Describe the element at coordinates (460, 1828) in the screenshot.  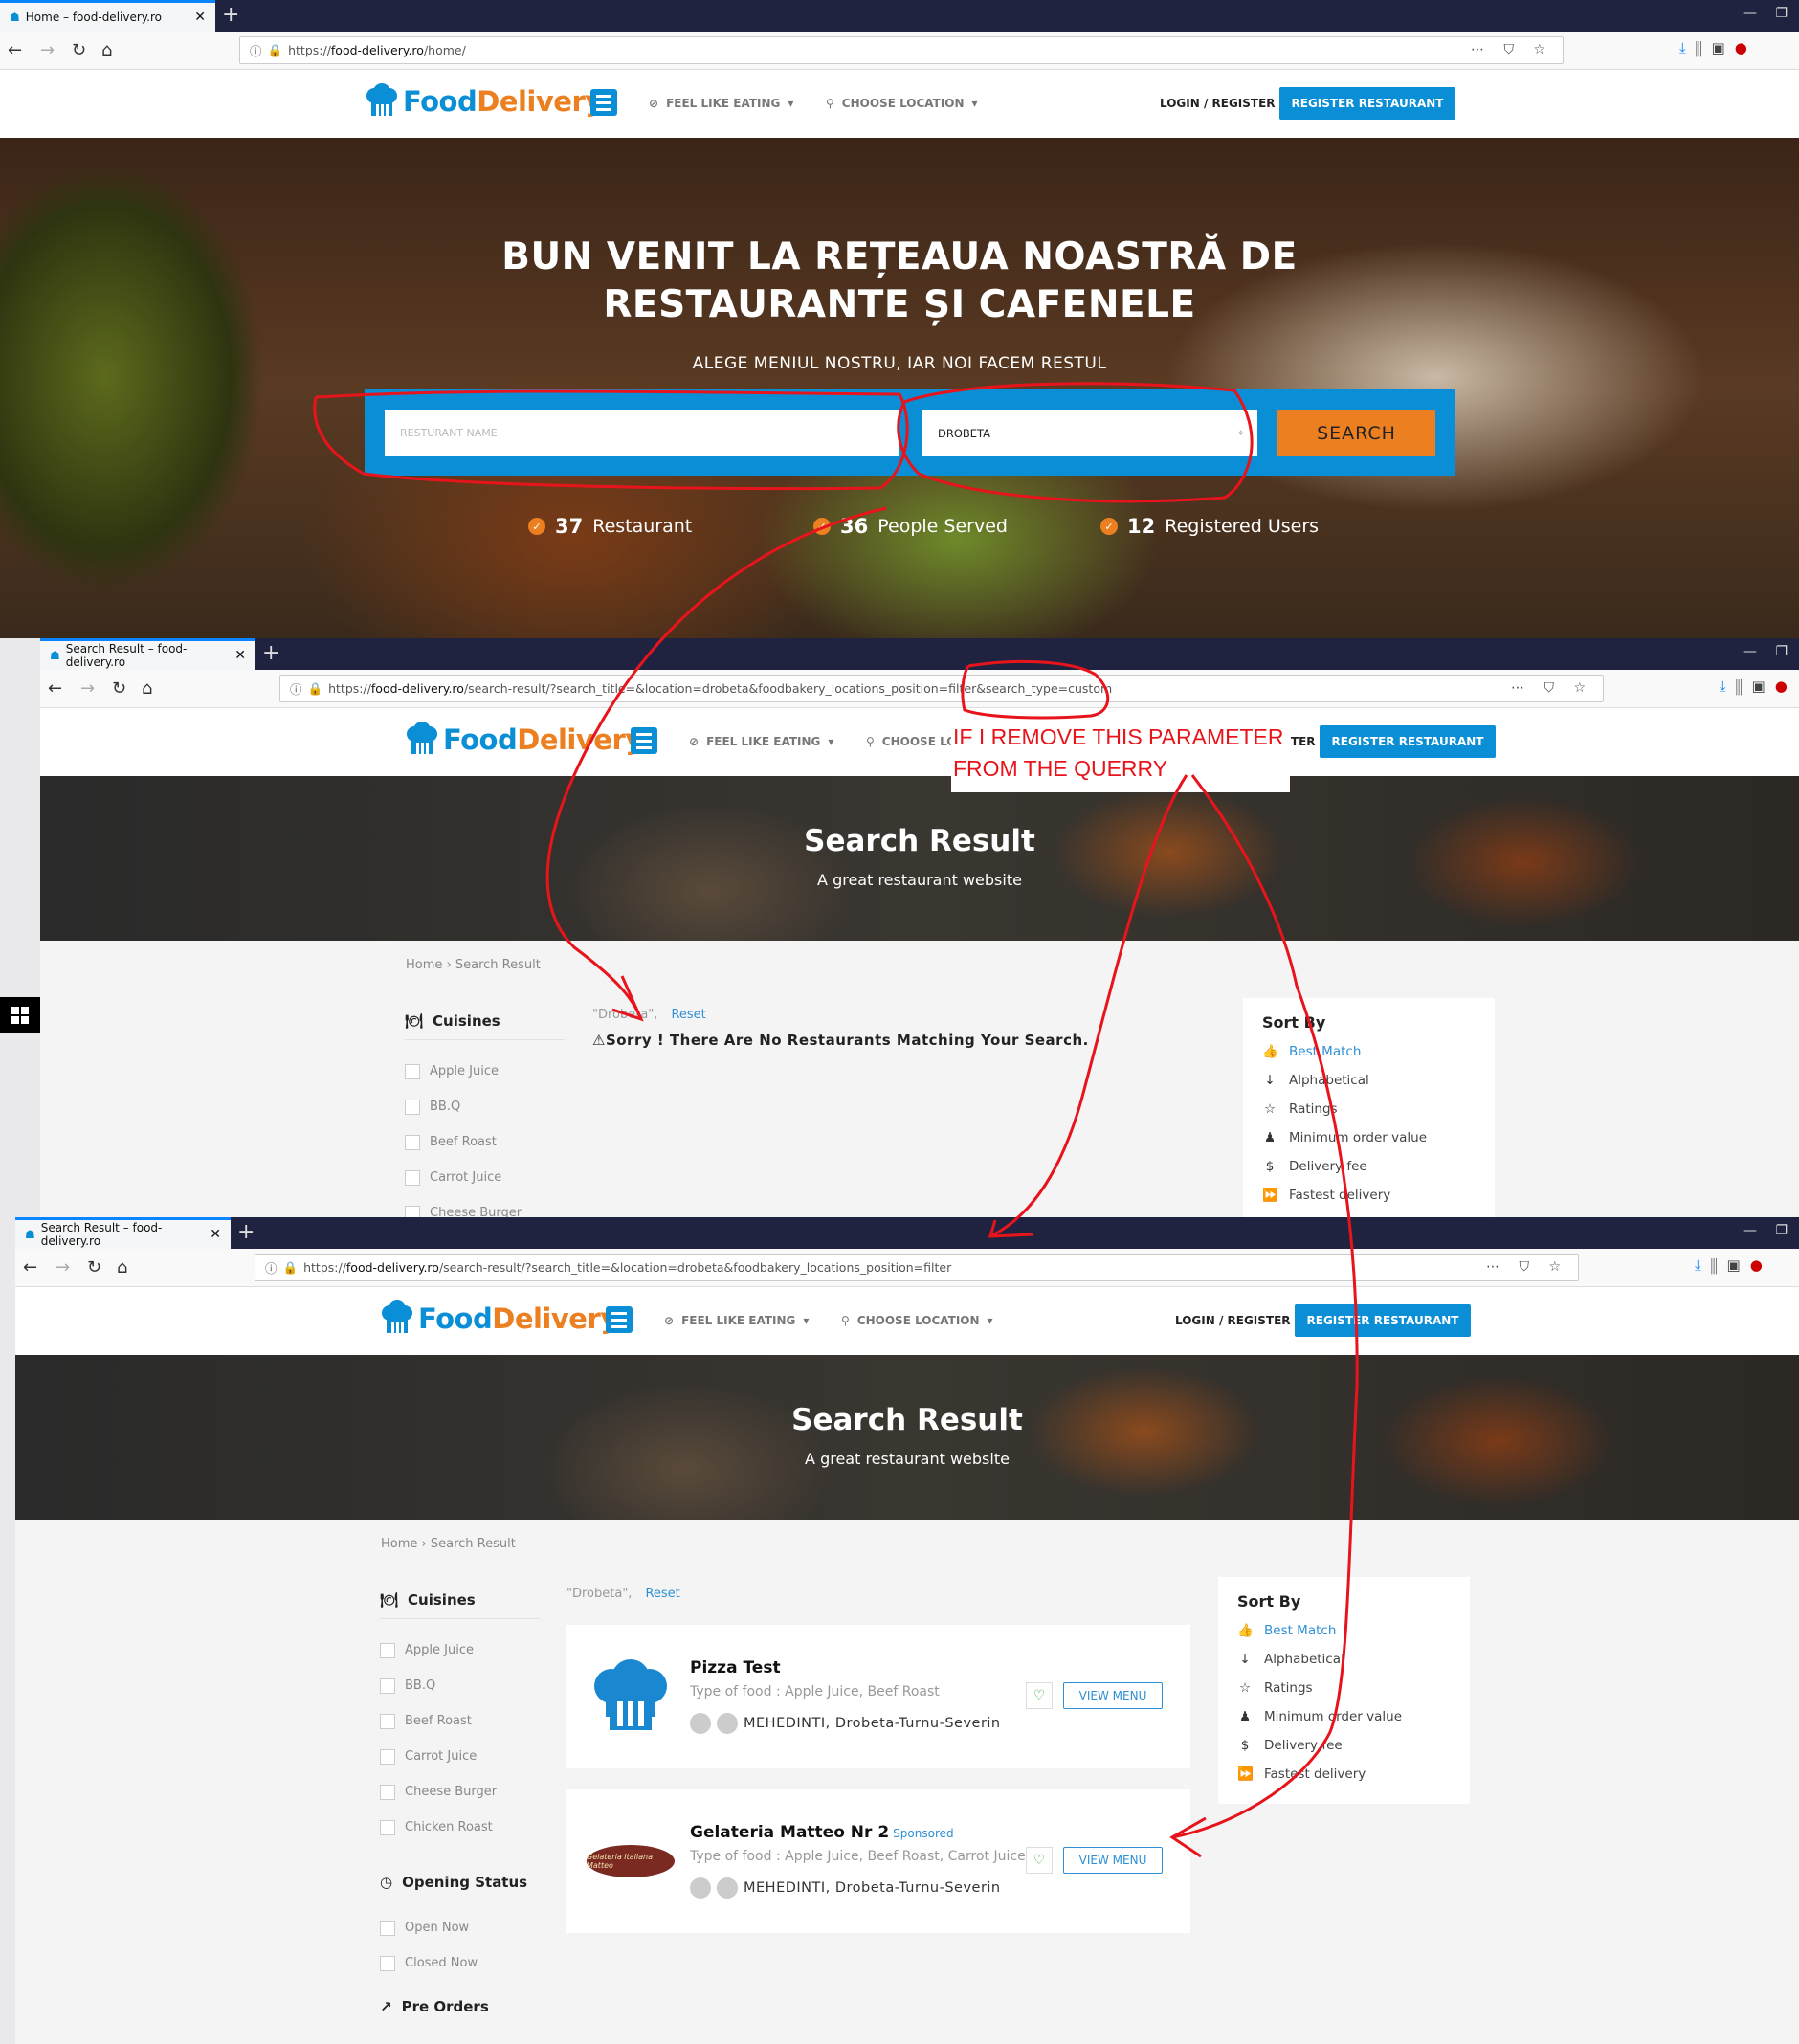
I see `cuisine-checkbox: Chicken Roast` at that location.